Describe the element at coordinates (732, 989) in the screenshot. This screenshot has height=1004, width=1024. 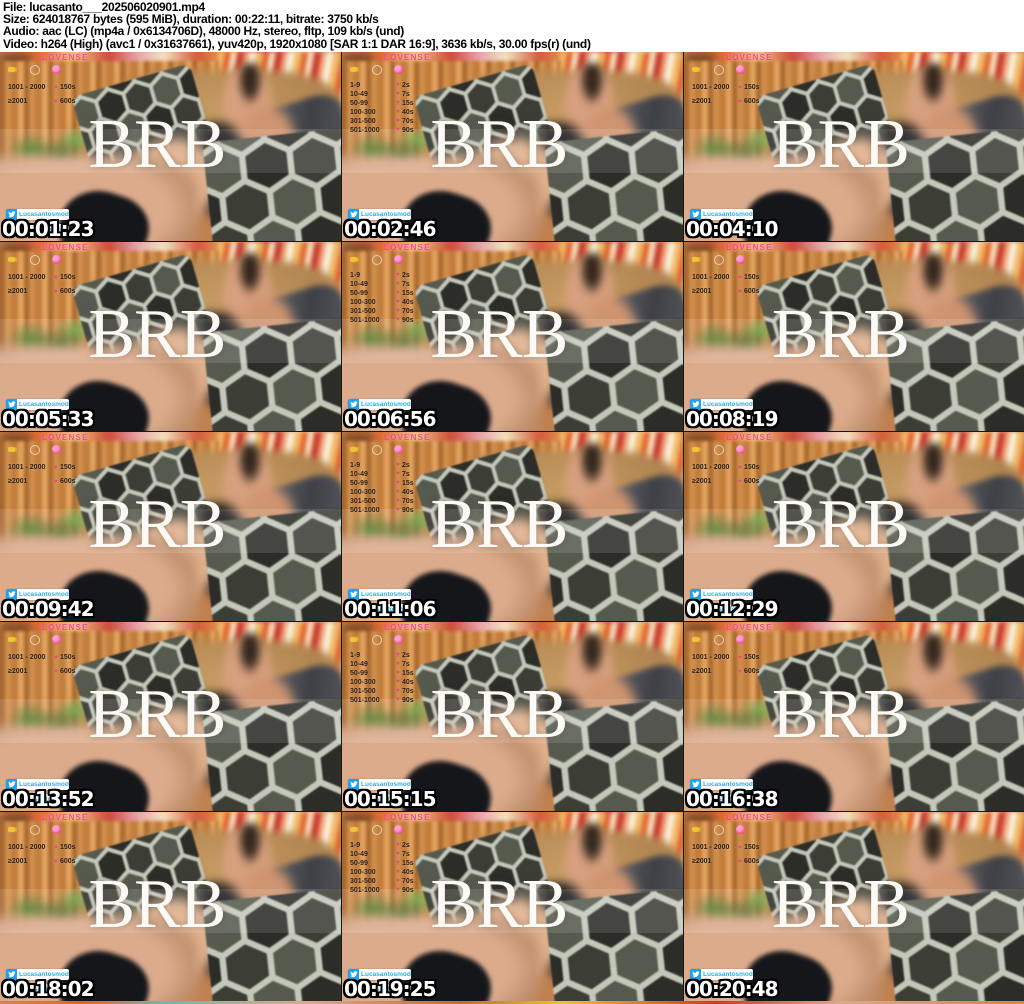
I see `timestamp-overlay: 00:20:48` at that location.